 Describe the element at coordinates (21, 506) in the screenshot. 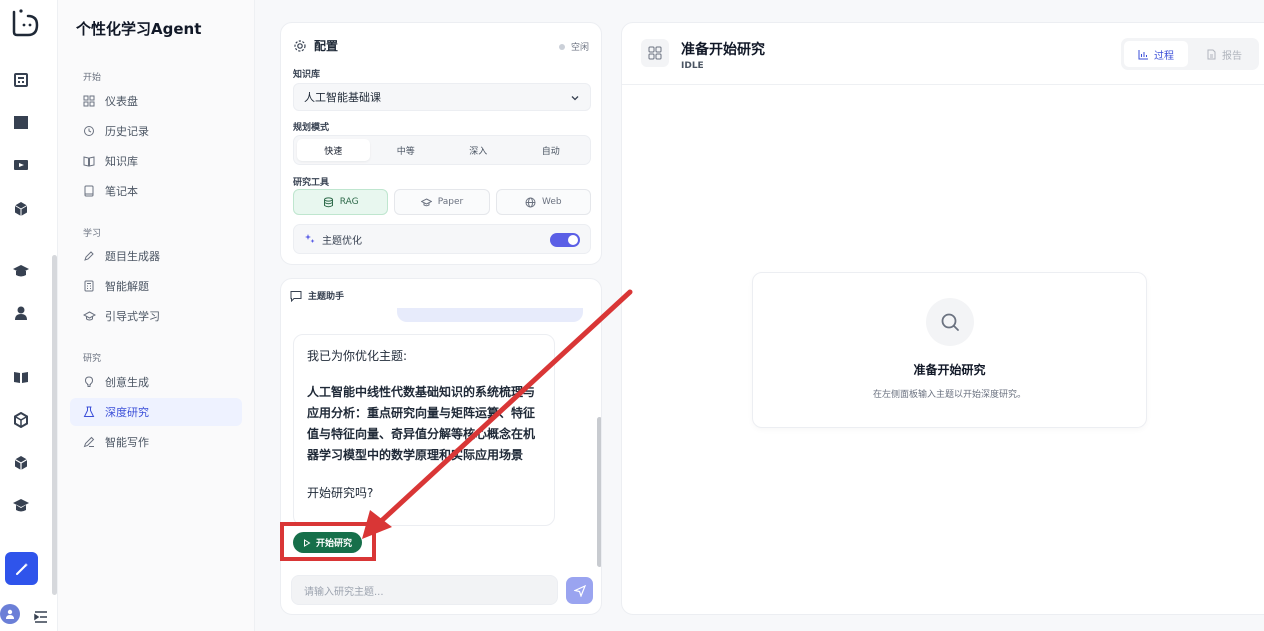

I see `mortarboard-icon` at that location.